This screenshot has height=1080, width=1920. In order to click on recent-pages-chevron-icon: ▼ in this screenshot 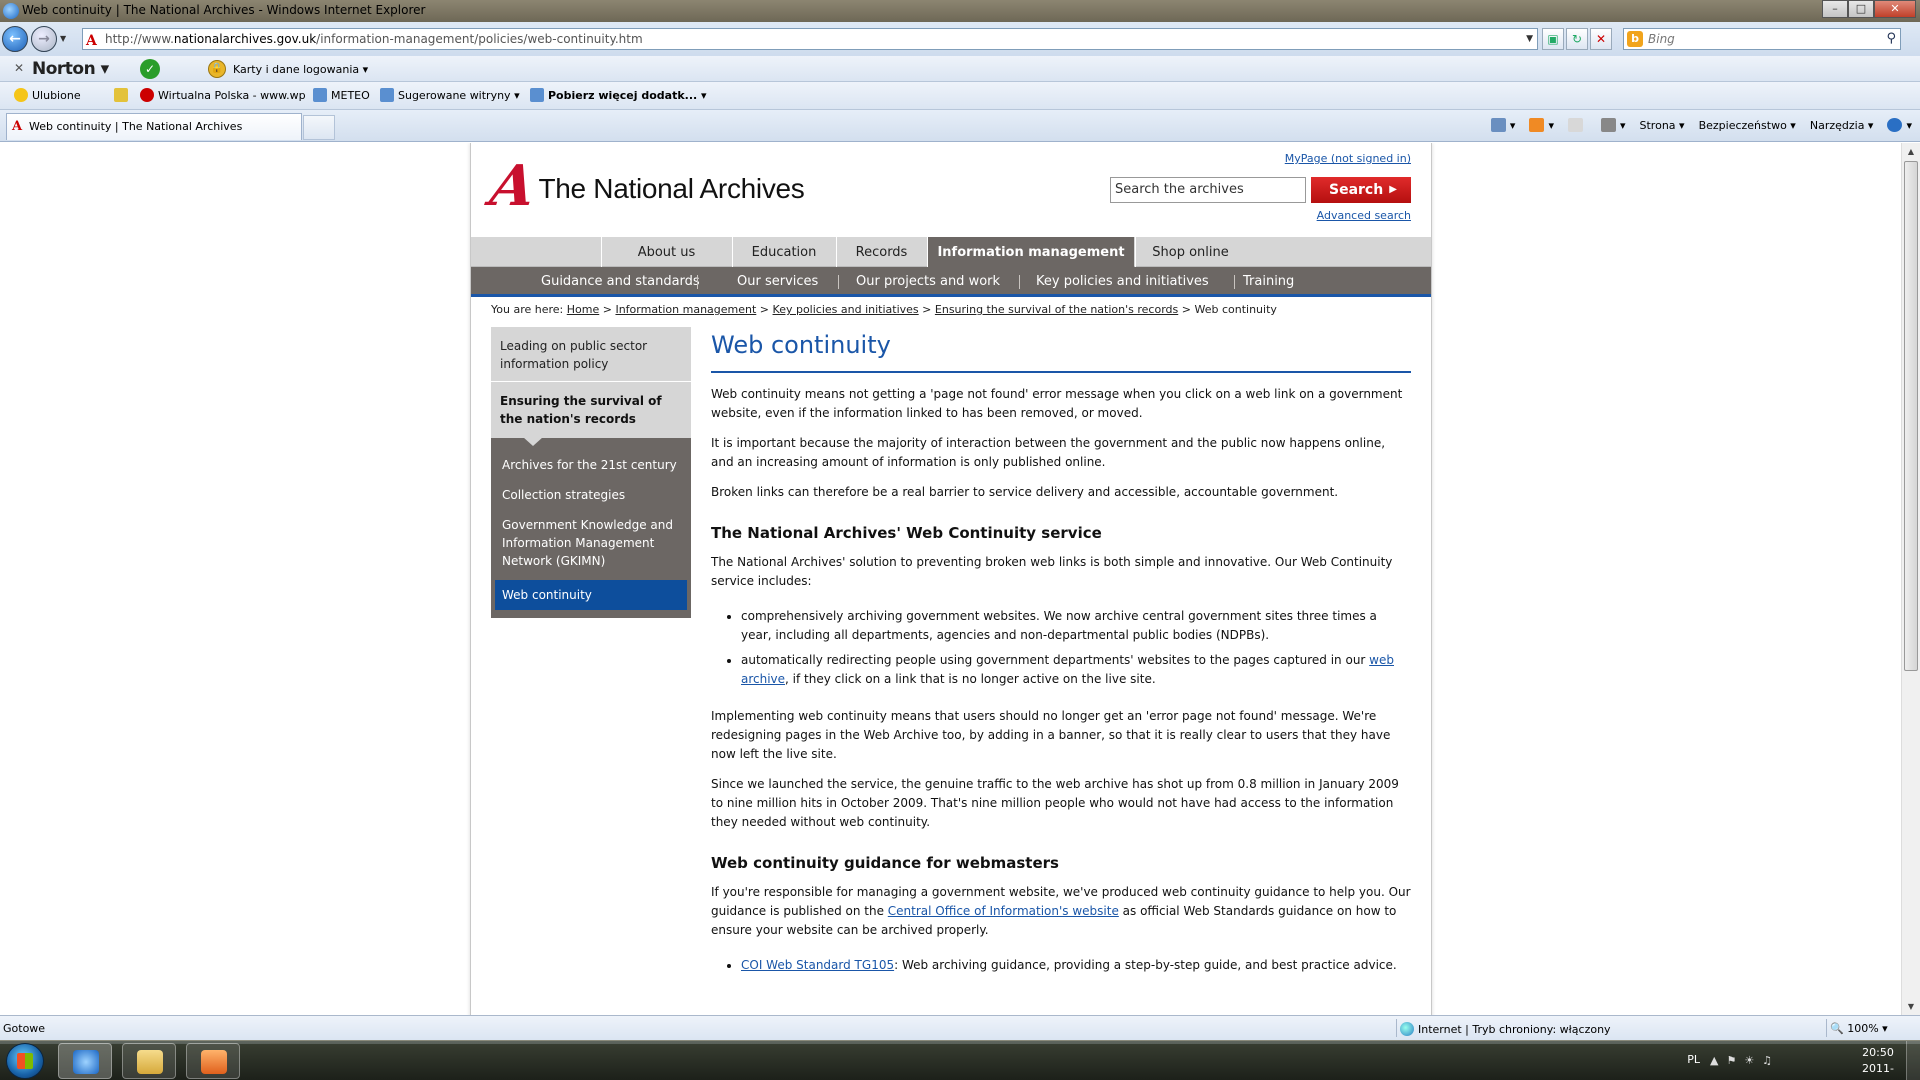, I will do `click(63, 38)`.